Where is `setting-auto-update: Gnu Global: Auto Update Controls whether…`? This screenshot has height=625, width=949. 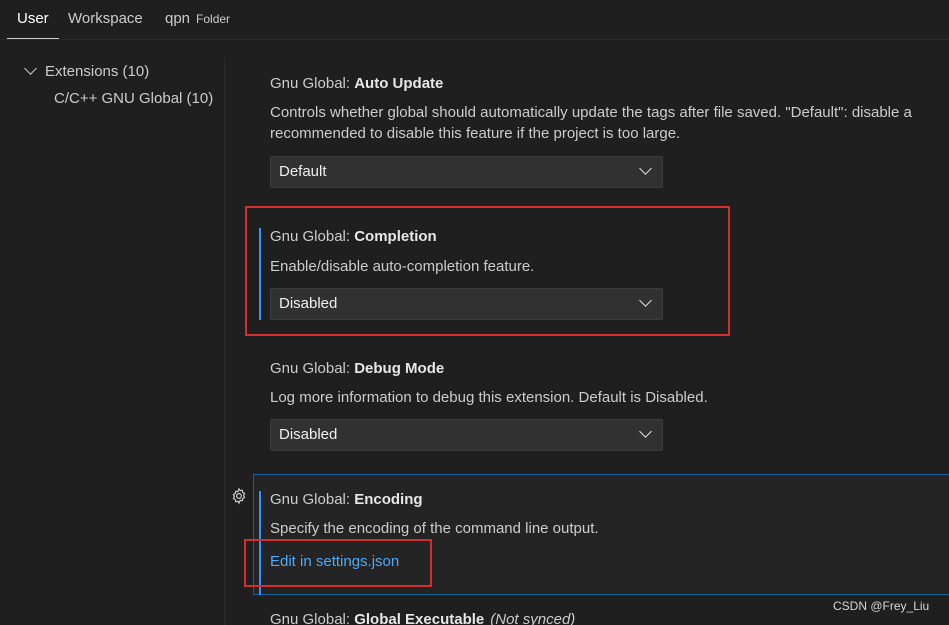 setting-auto-update: Gnu Global: Auto Update Controls whether… is located at coordinates (604, 134).